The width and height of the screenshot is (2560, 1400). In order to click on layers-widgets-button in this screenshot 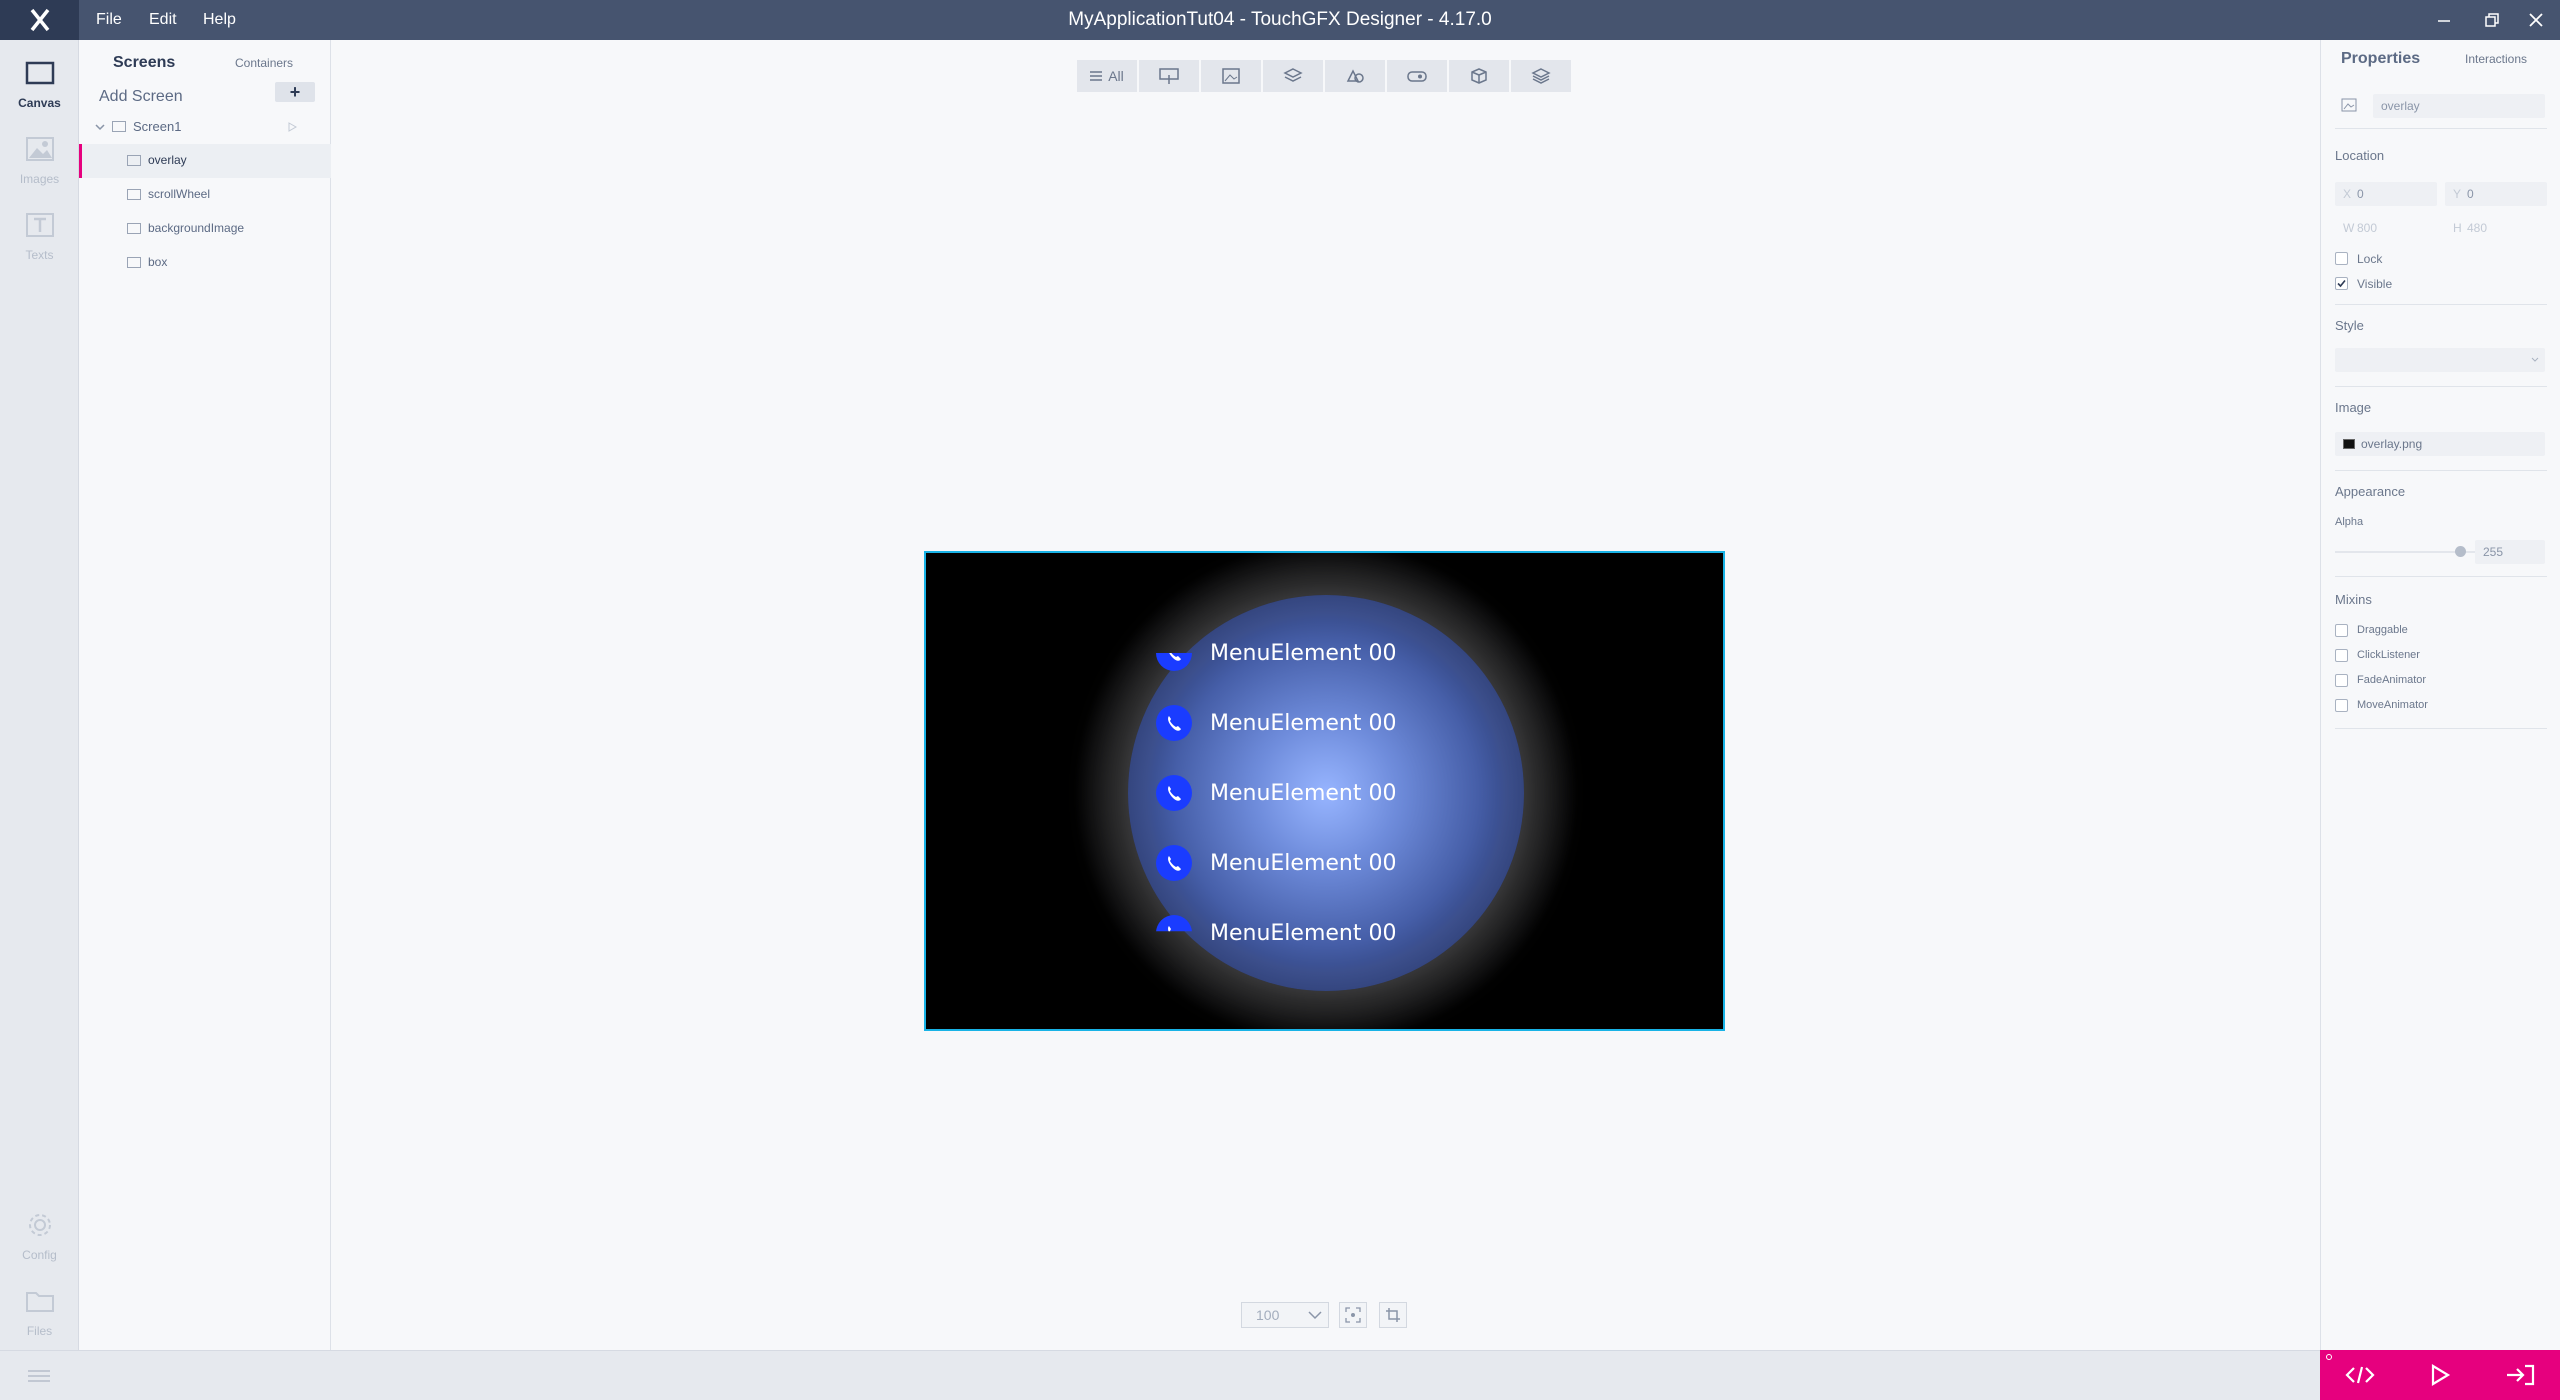, I will do `click(1541, 76)`.